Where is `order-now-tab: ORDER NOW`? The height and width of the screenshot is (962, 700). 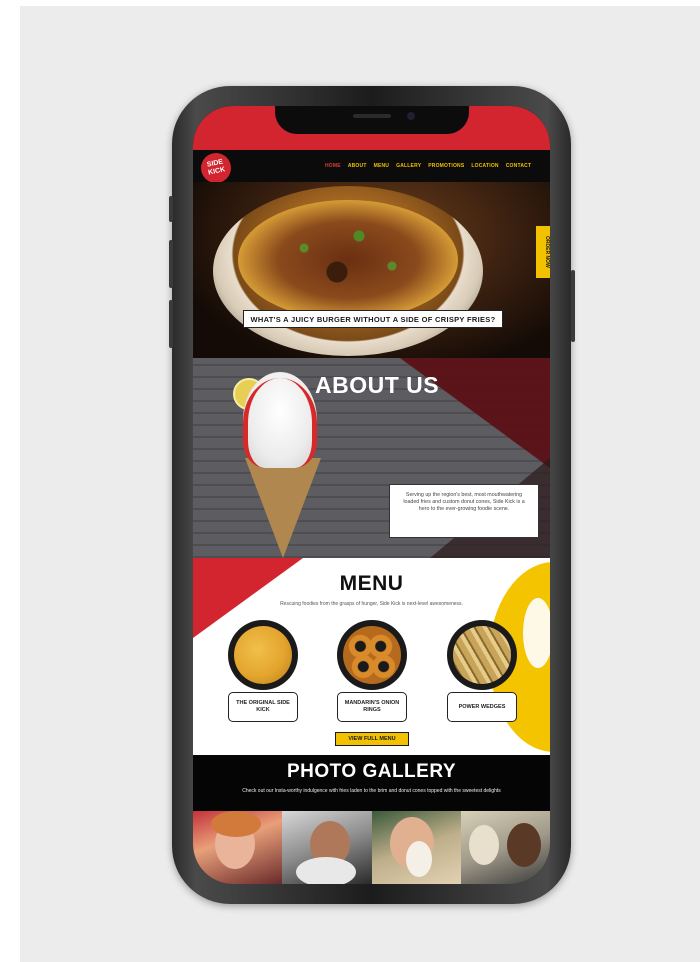 order-now-tab: ORDER NOW is located at coordinates (543, 252).